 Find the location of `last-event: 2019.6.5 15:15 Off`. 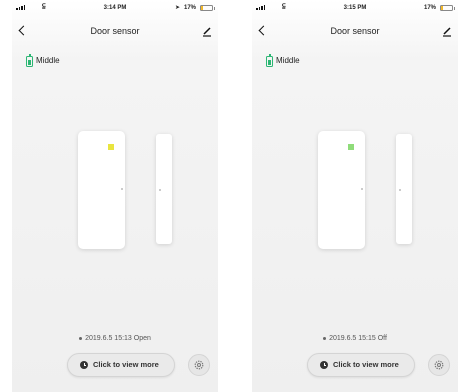

last-event: 2019.6.5 15:15 Off is located at coordinates (355, 338).